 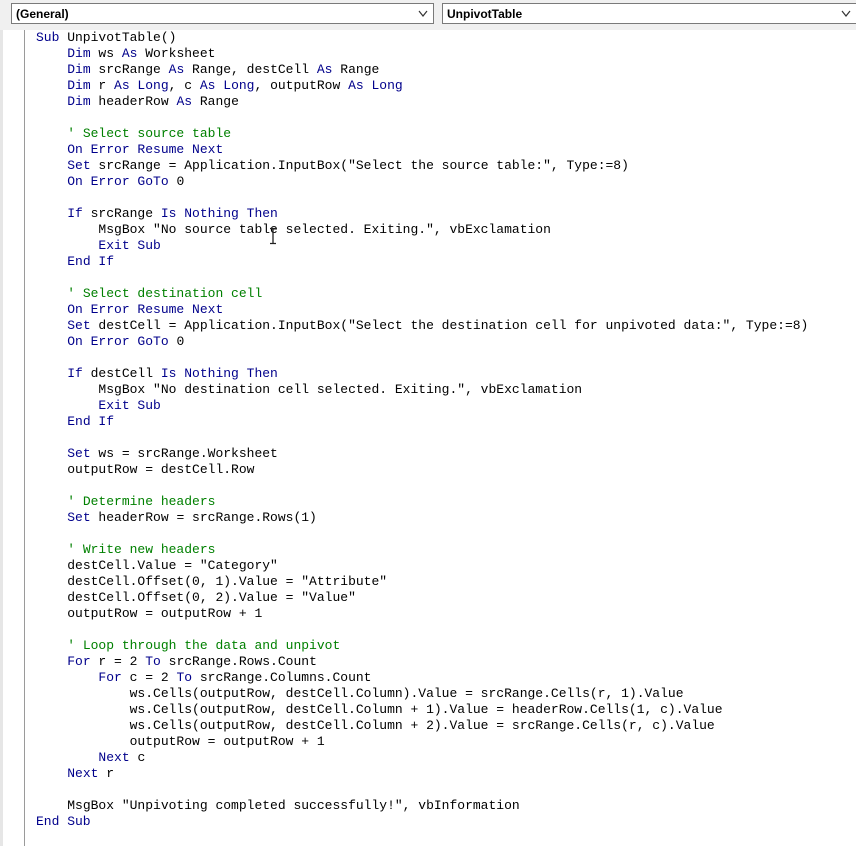 What do you see at coordinates (133, 101) in the screenshot?
I see `code-text: headerRow` at bounding box center [133, 101].